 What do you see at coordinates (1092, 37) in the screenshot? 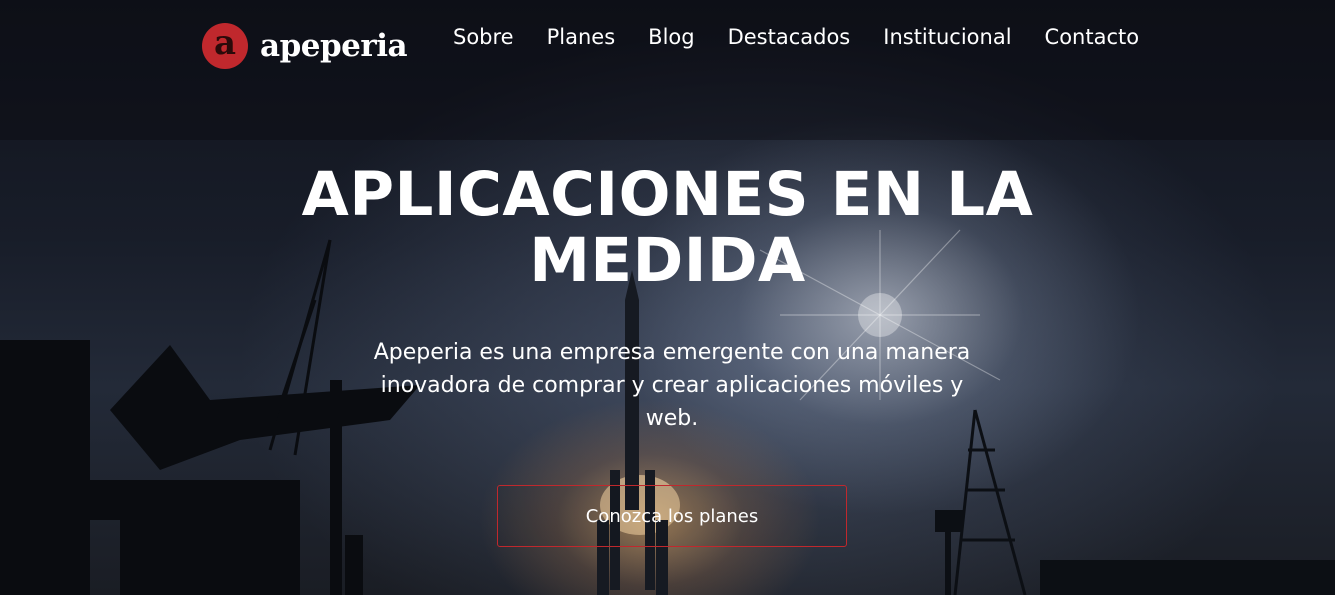
I see `nav-item-contacto: Contacto` at bounding box center [1092, 37].